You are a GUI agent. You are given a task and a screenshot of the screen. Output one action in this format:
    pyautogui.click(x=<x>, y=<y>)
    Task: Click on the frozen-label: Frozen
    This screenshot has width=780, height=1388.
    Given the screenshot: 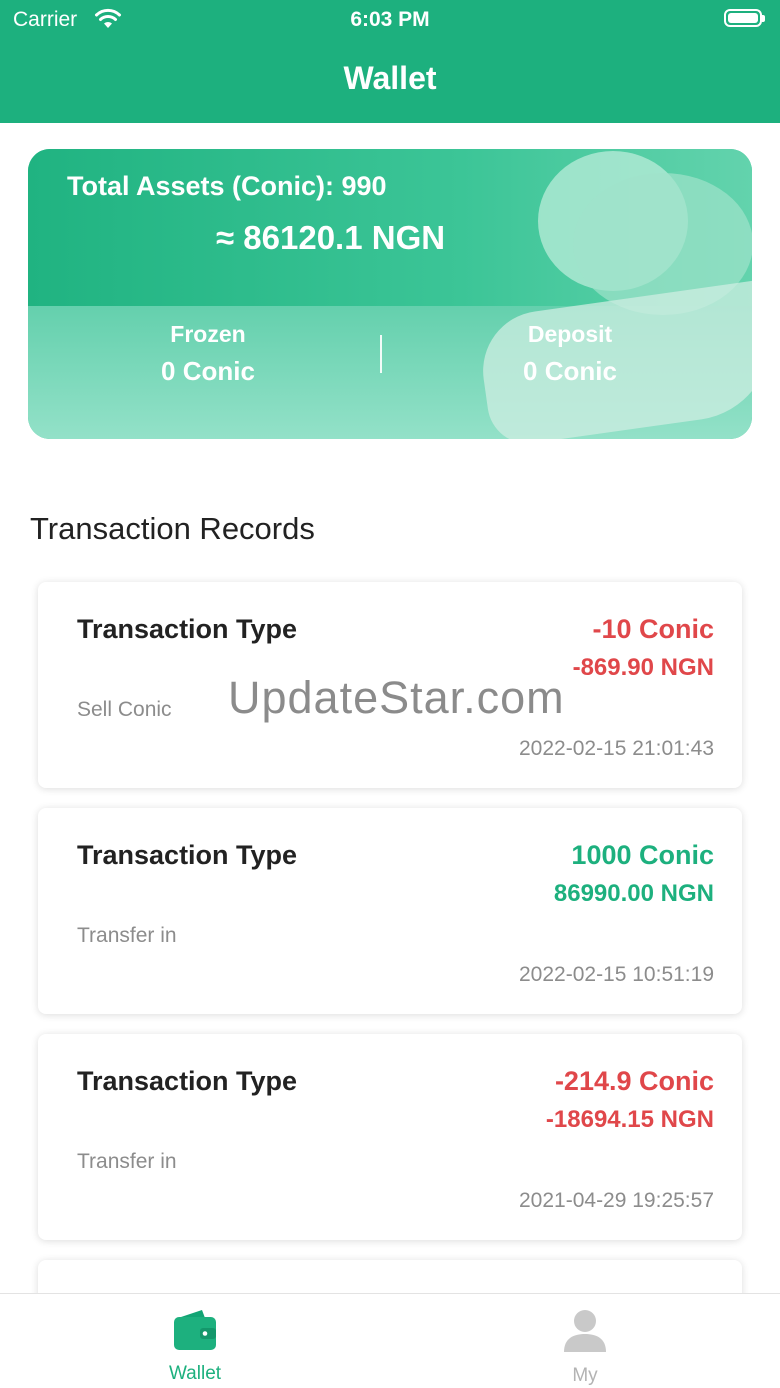 What is the action you would take?
    pyautogui.click(x=208, y=334)
    